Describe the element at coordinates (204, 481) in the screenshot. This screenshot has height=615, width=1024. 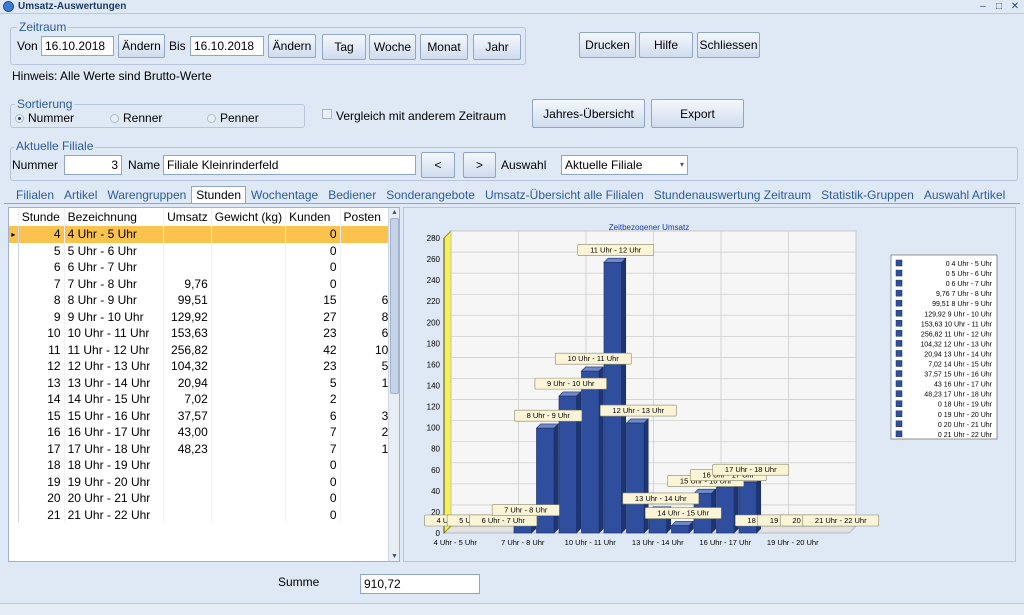
I see `table-row: 1919 Uhr - 20 Uhr00` at that location.